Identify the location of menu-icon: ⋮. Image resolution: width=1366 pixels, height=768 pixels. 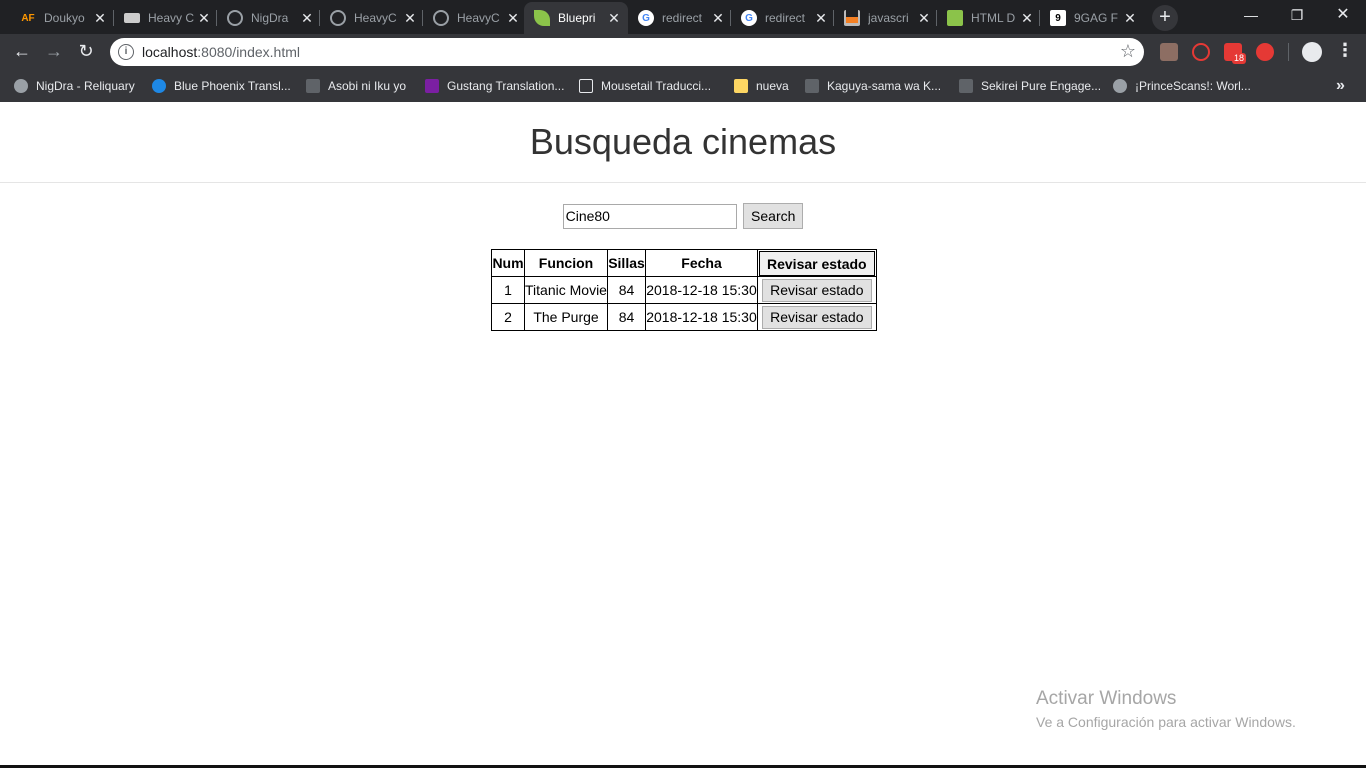
(1345, 50).